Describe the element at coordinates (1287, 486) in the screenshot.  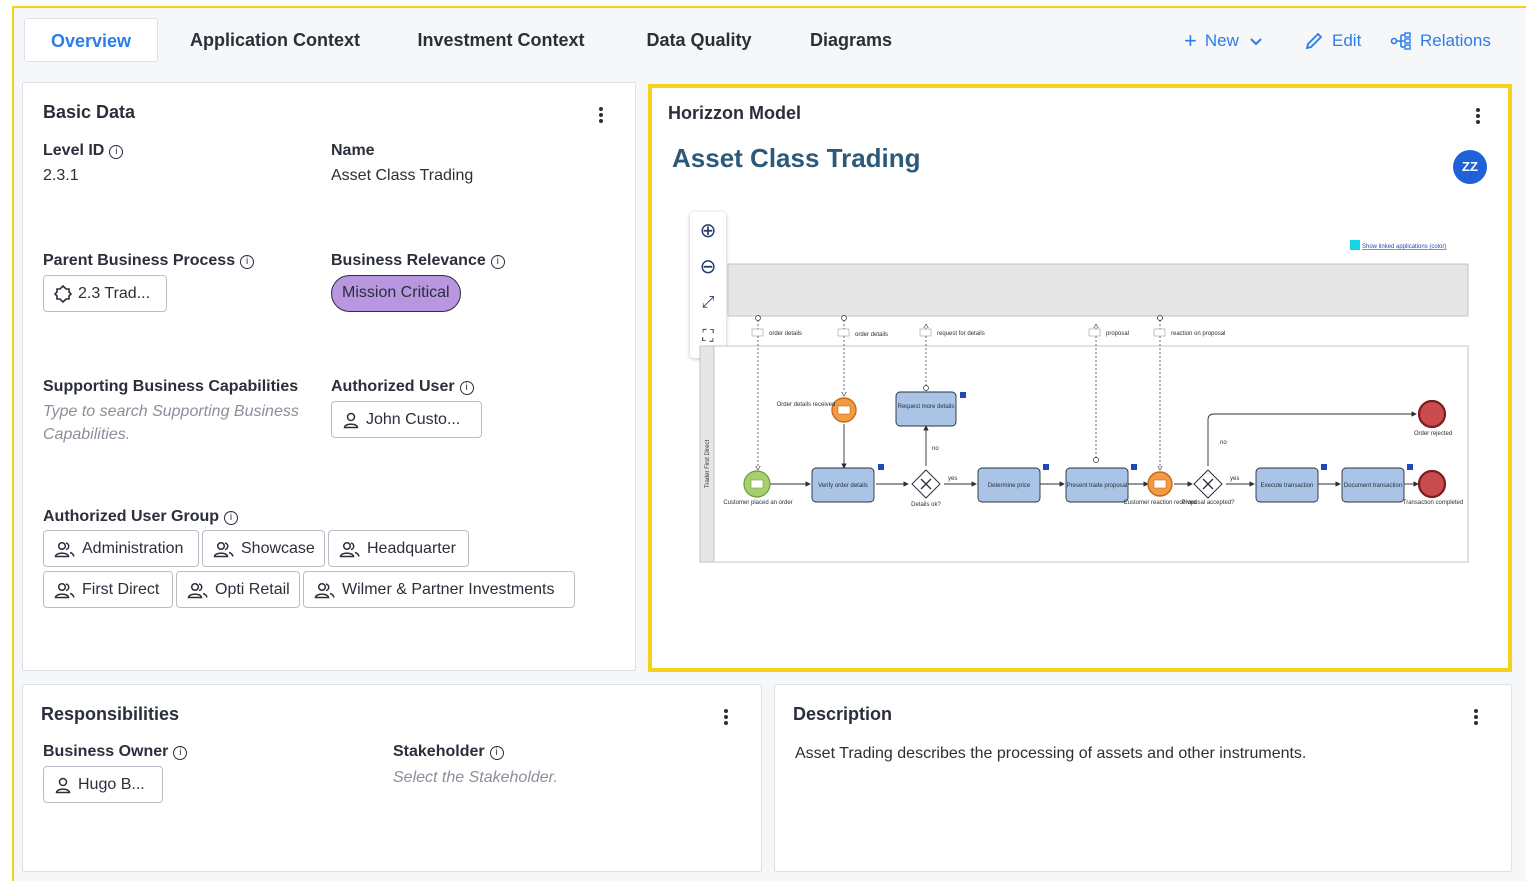
I see `task-label: Execute transaction` at that location.